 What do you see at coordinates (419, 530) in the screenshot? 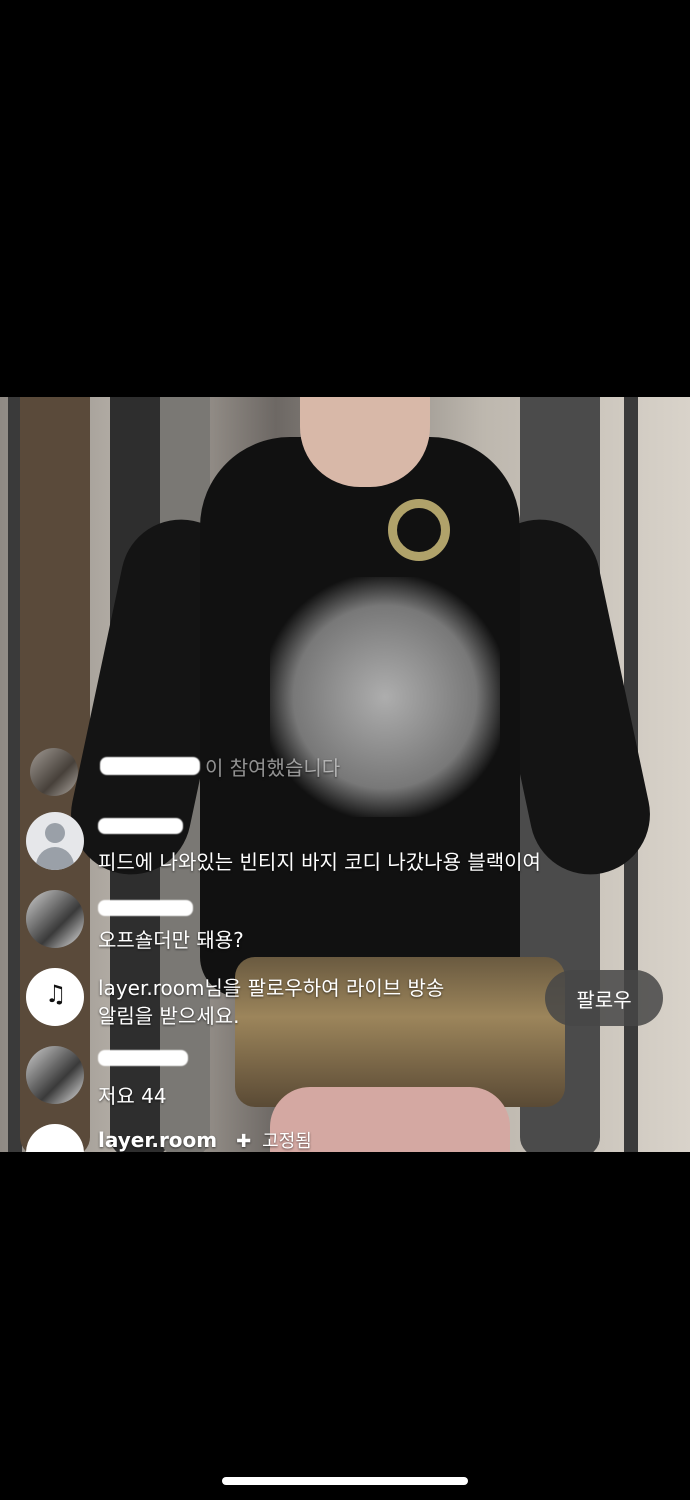
I see `necklace-ring` at bounding box center [419, 530].